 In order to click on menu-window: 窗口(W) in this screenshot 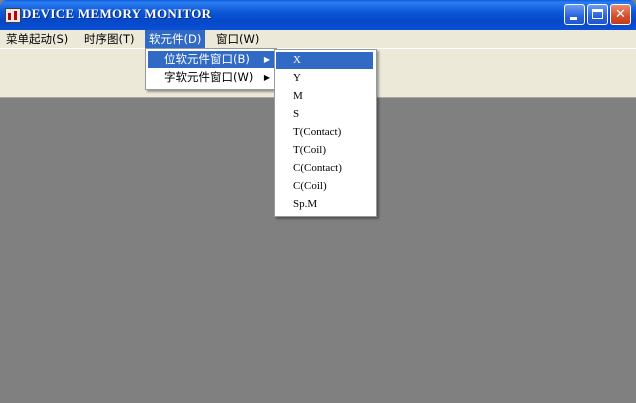, I will do `click(237, 39)`.